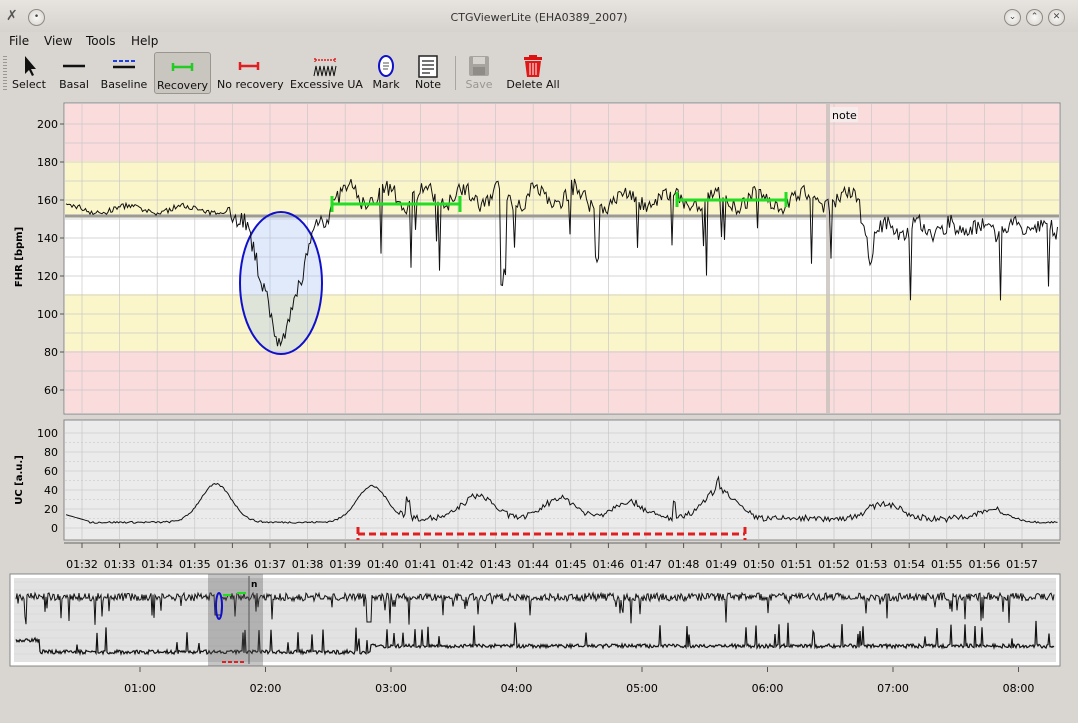 Image resolution: width=1078 pixels, height=723 pixels. Describe the element at coordinates (1019, 688) in the screenshot. I see `overview-tick-label: 08:00` at that location.